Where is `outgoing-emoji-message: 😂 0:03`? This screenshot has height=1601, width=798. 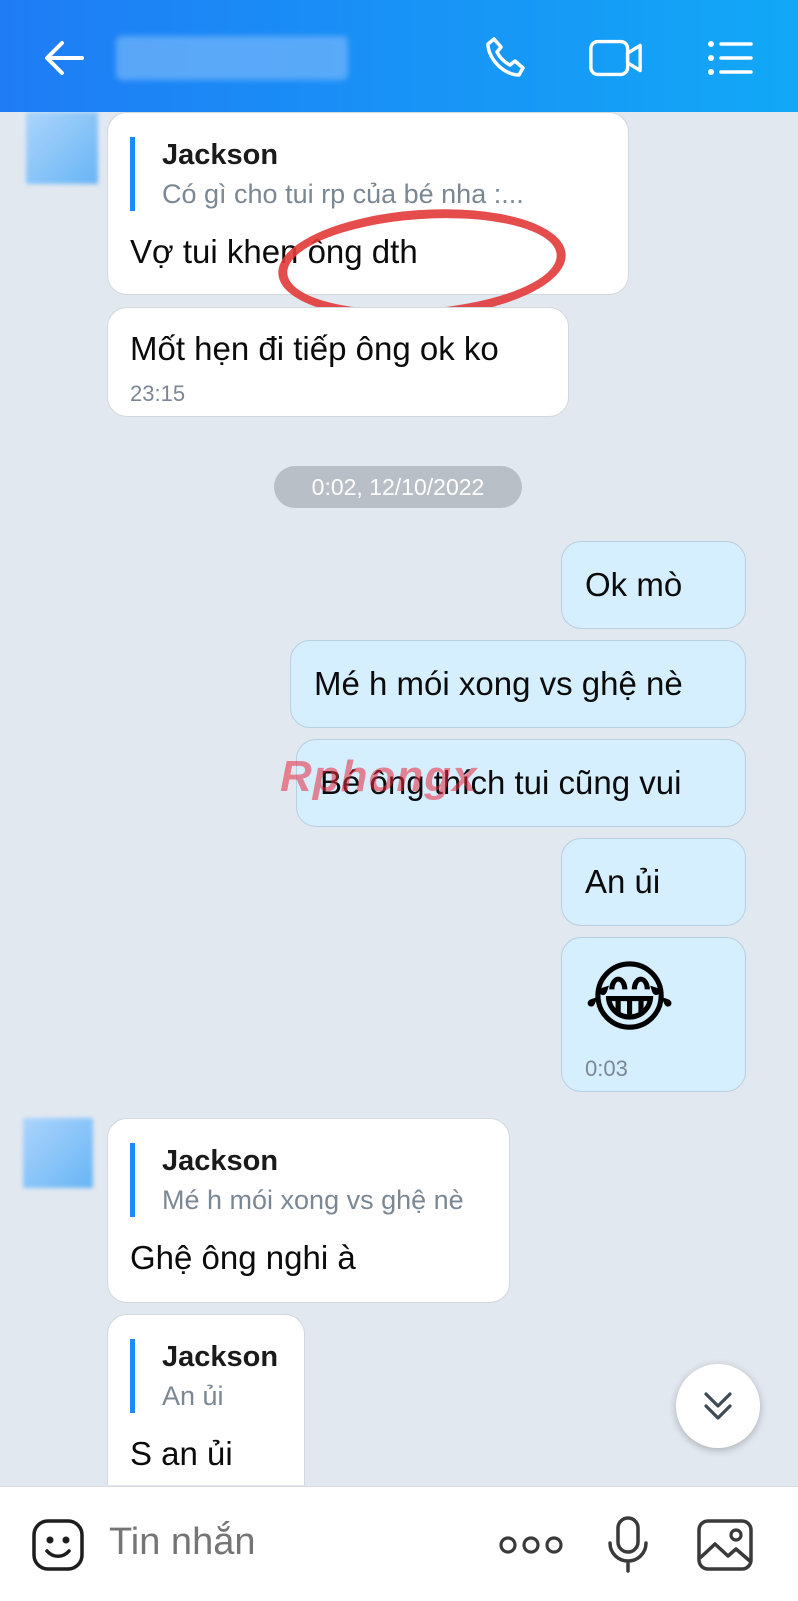 outgoing-emoji-message: 😂 0:03 is located at coordinates (653, 1014).